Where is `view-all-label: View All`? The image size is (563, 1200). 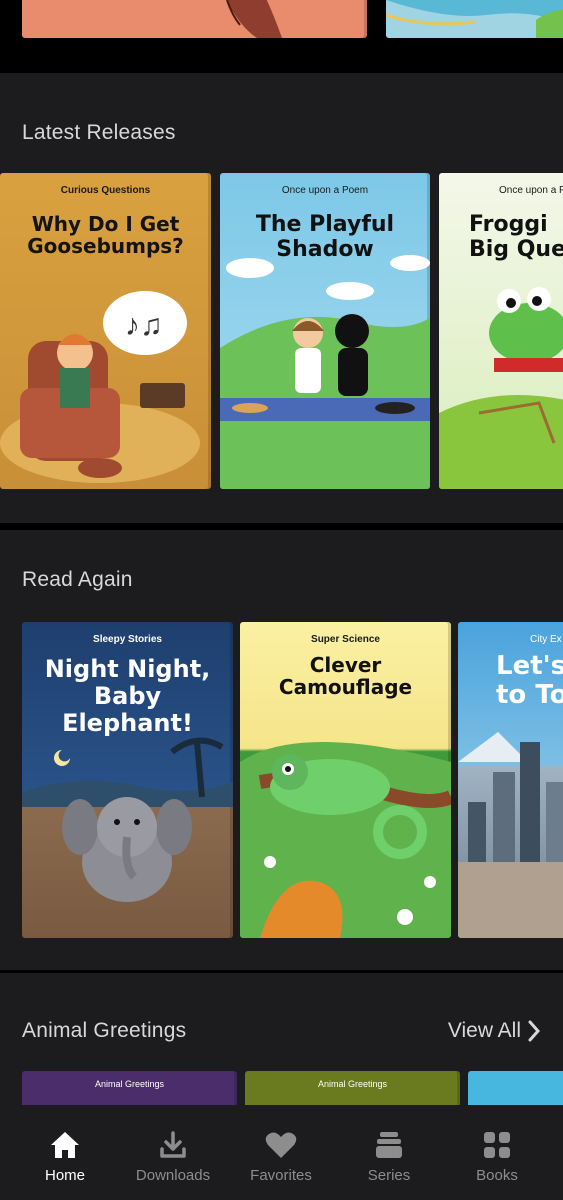
view-all-label: View All is located at coordinates (484, 1030).